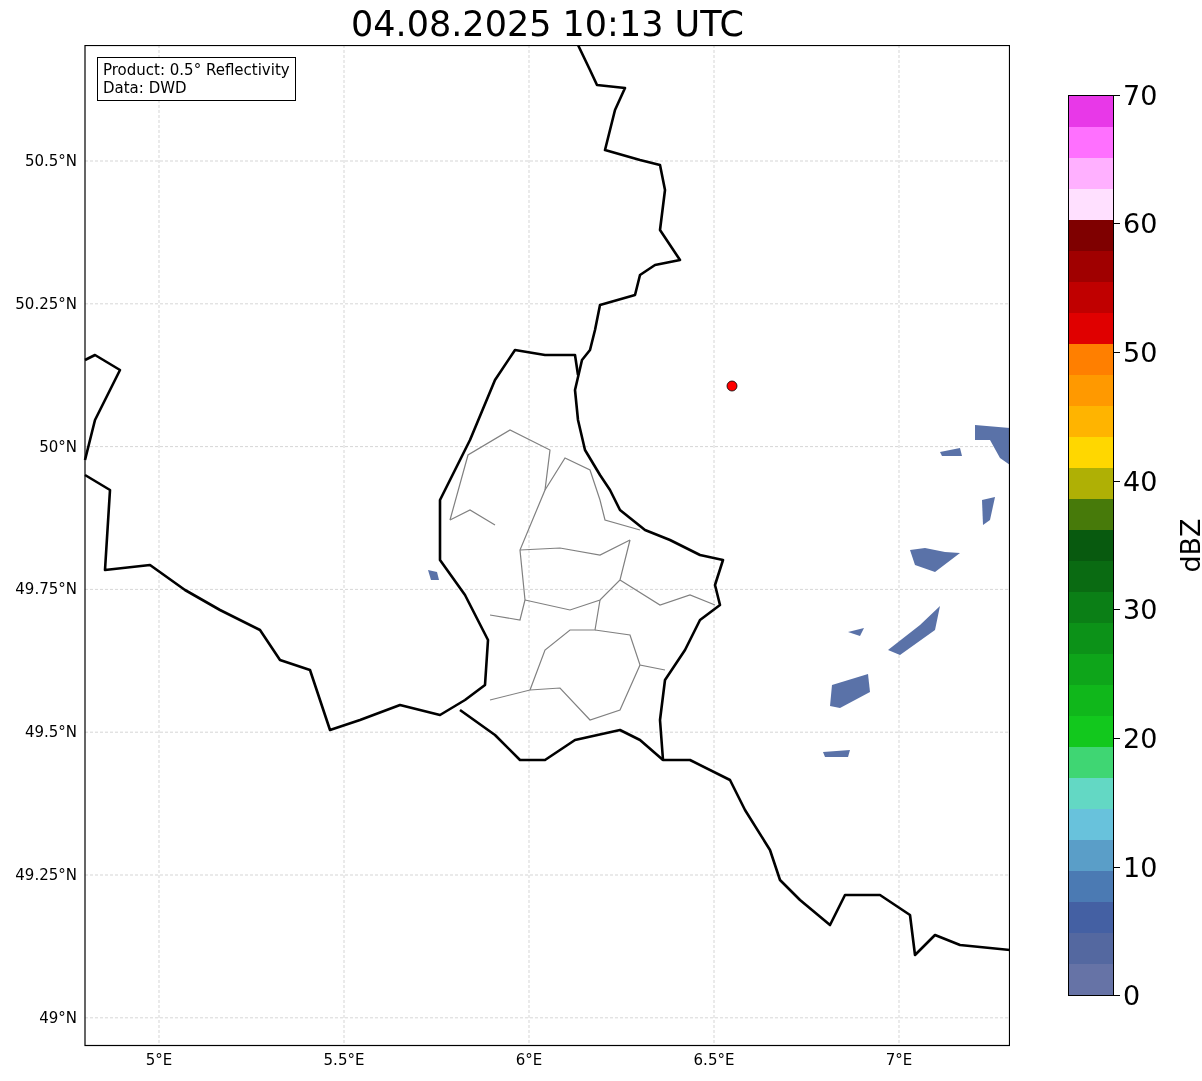 Image resolution: width=1202 pixels, height=1081 pixels. What do you see at coordinates (1140, 95) in the screenshot?
I see `colorbar-tick-label: 70` at bounding box center [1140, 95].